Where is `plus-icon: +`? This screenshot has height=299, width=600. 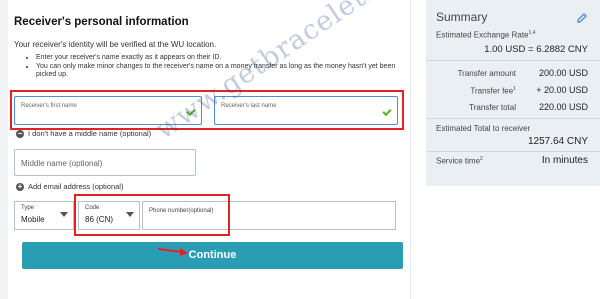 plus-icon: + is located at coordinates (20, 186).